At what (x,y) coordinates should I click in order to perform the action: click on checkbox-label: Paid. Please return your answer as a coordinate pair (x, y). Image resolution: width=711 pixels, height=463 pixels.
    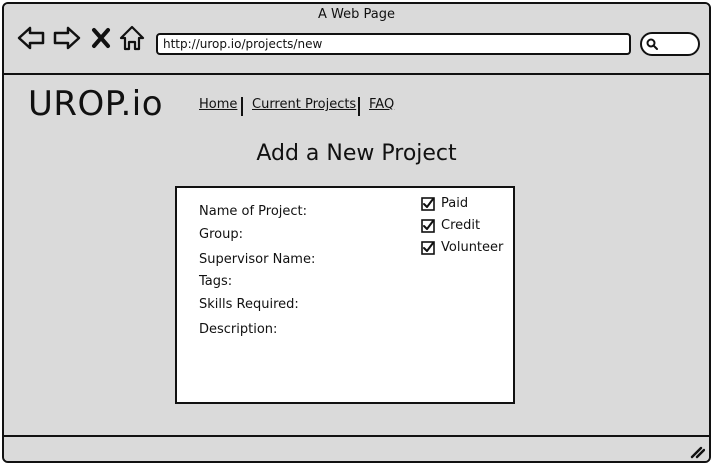
    Looking at the image, I should click on (455, 203).